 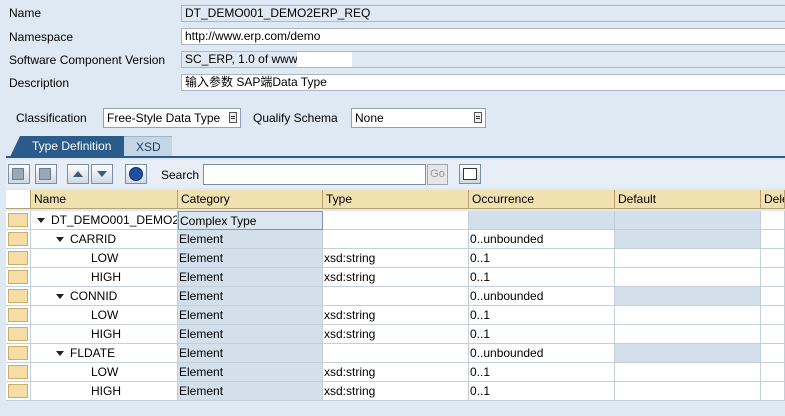 I want to click on classification-select: Free-Style Data Type, so click(x=172, y=118).